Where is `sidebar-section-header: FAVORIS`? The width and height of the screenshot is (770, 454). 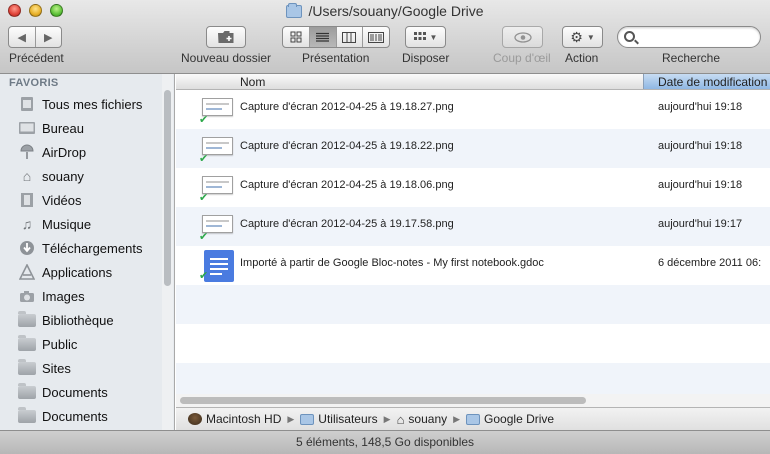 sidebar-section-header: FAVORIS is located at coordinates (34, 83).